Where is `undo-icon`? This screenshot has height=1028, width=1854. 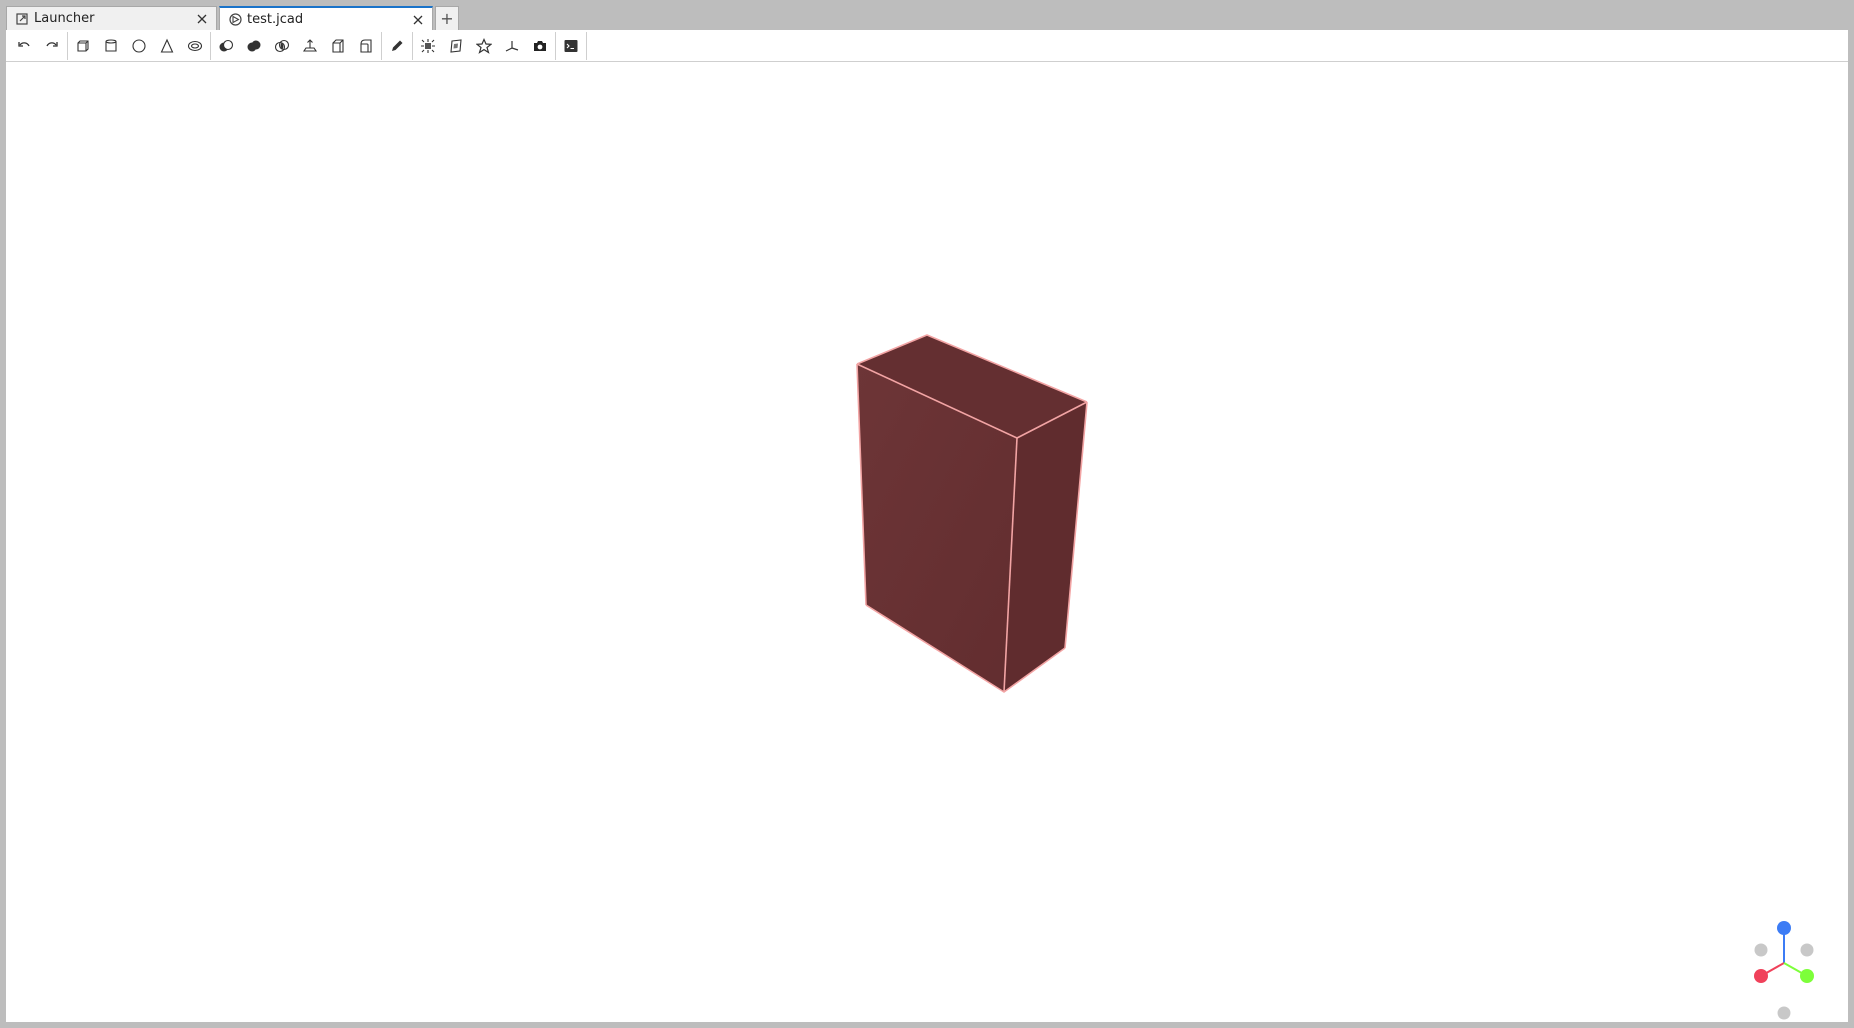
undo-icon is located at coordinates (24, 44).